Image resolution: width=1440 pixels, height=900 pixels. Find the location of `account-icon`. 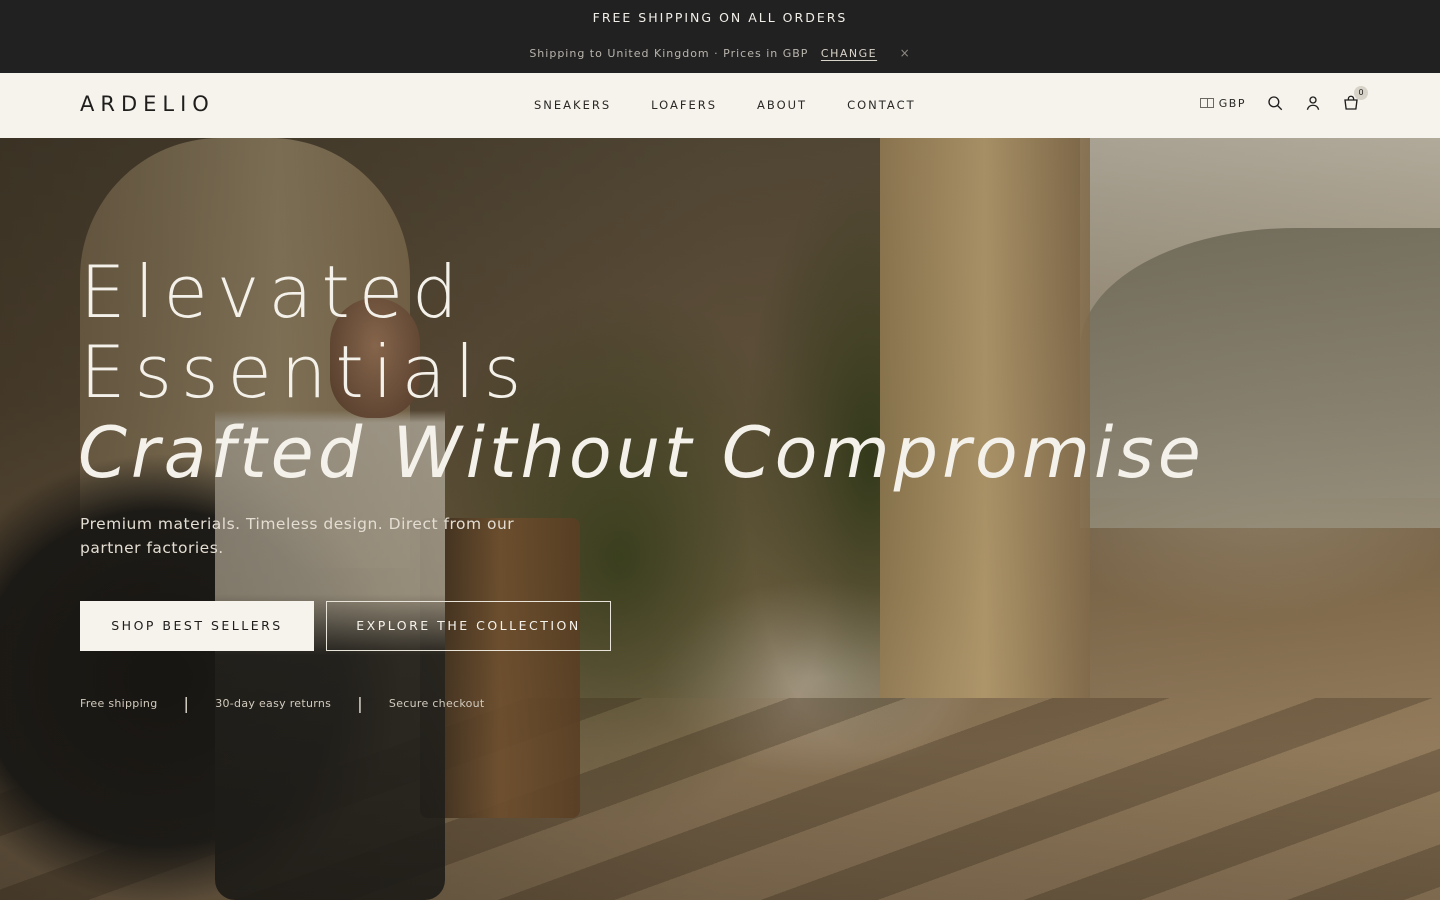

account-icon is located at coordinates (1313, 103).